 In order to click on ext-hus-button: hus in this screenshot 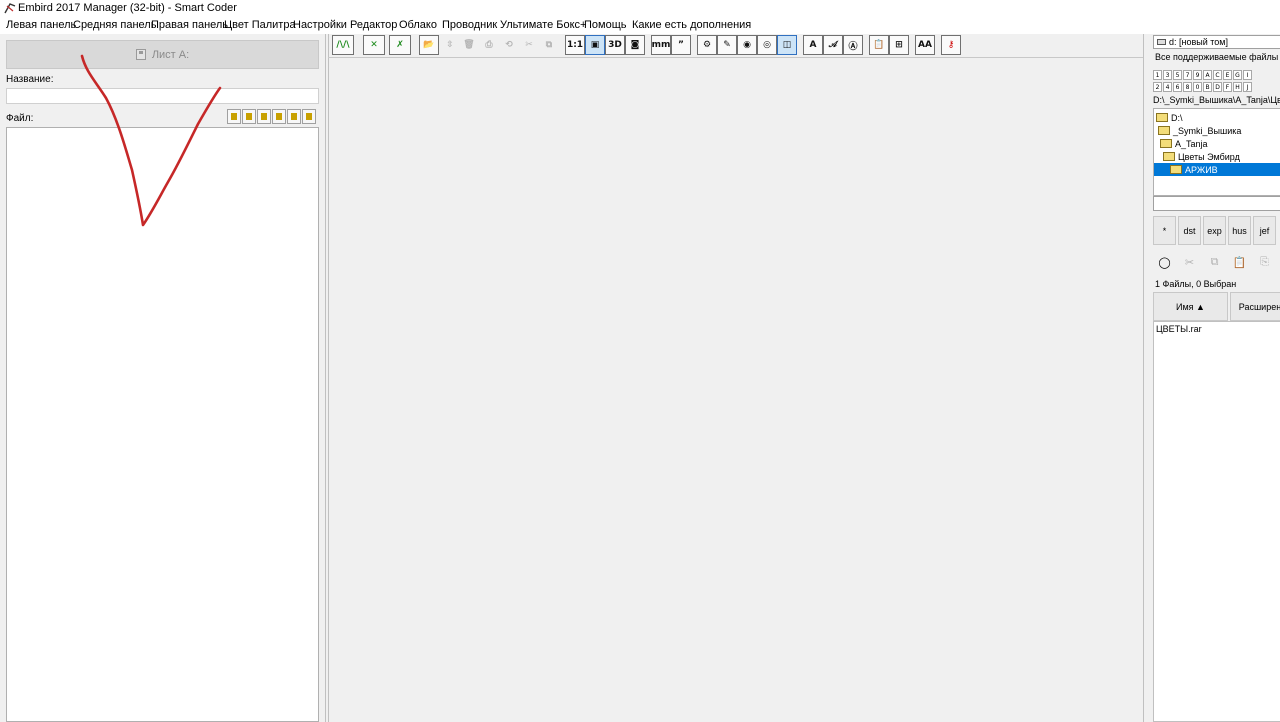, I will do `click(1239, 230)`.